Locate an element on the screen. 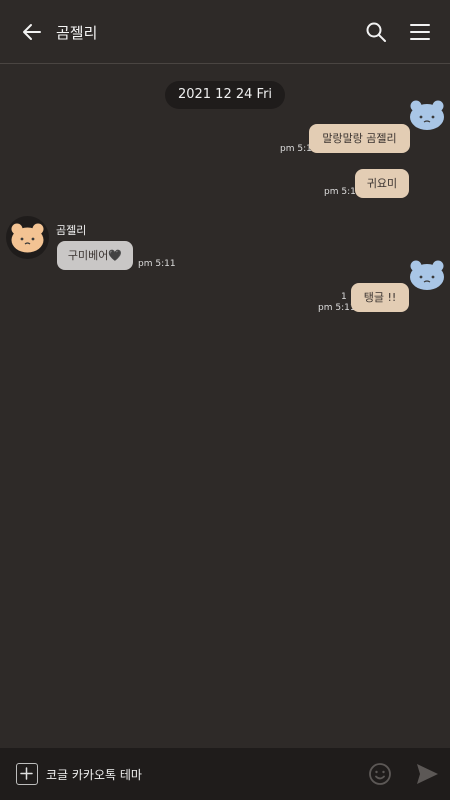  back-button is located at coordinates (32, 32).